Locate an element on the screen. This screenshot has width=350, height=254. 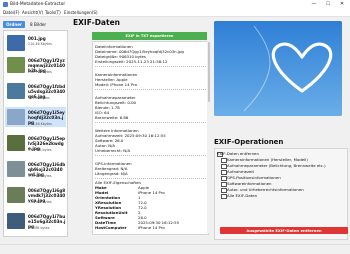
file-size: 3.1 MB bytes is located at coordinates (39, 228).